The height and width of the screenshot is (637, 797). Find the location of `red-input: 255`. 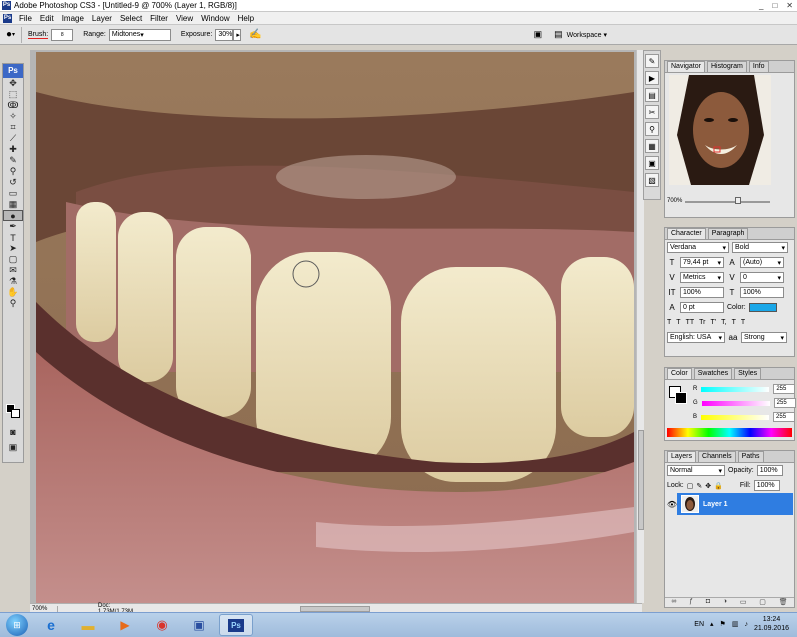

red-input: 255 is located at coordinates (784, 389).